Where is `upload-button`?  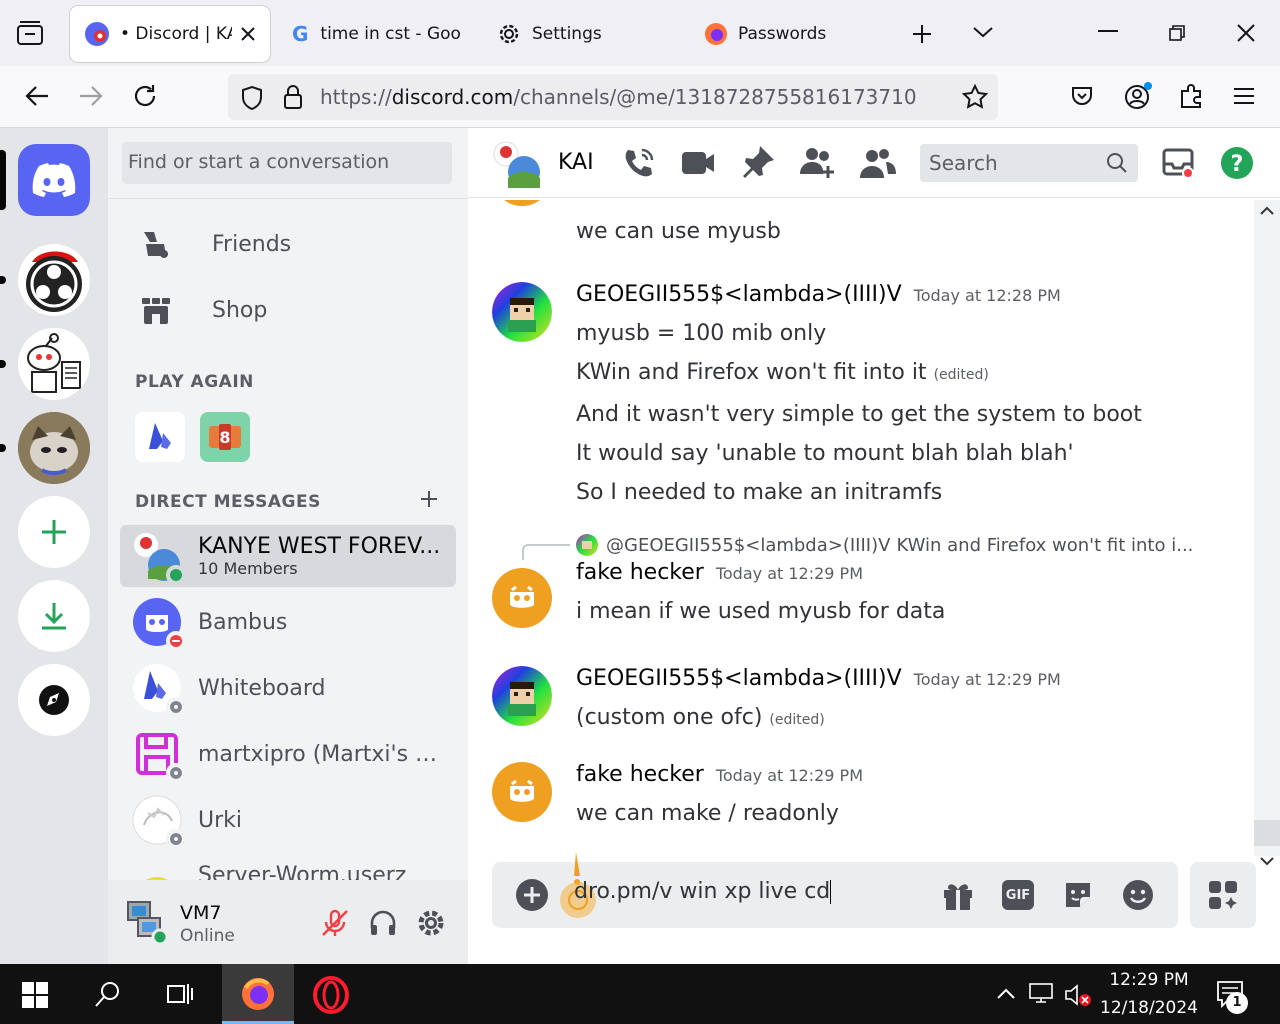 upload-button is located at coordinates (532, 895).